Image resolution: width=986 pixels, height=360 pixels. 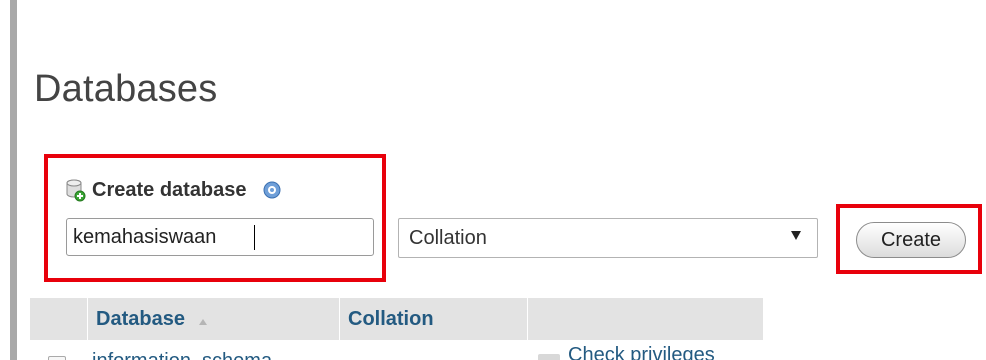 I want to click on create-database-label: Create database, so click(x=169, y=189).